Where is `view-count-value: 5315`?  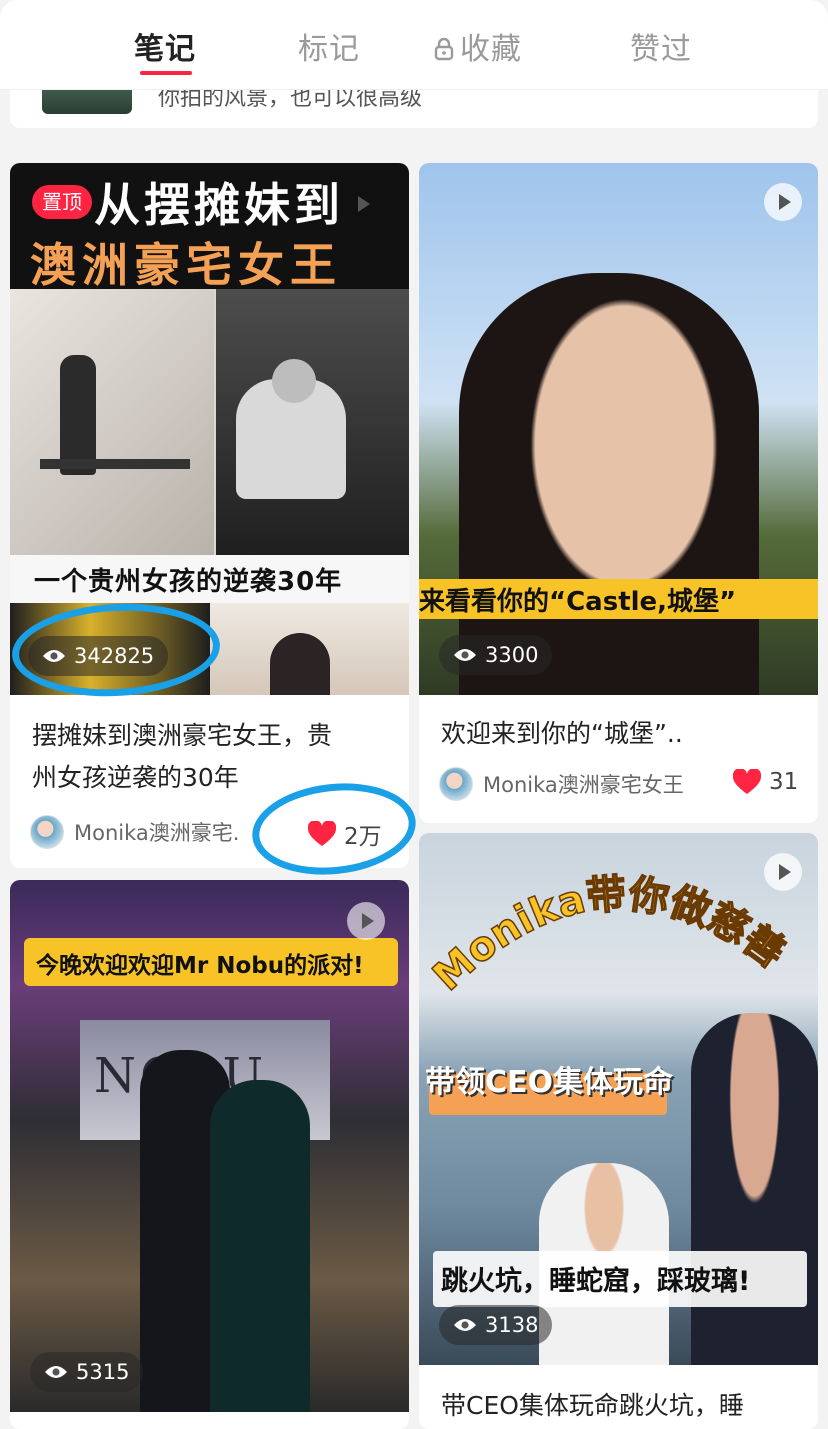 view-count-value: 5315 is located at coordinates (103, 1372).